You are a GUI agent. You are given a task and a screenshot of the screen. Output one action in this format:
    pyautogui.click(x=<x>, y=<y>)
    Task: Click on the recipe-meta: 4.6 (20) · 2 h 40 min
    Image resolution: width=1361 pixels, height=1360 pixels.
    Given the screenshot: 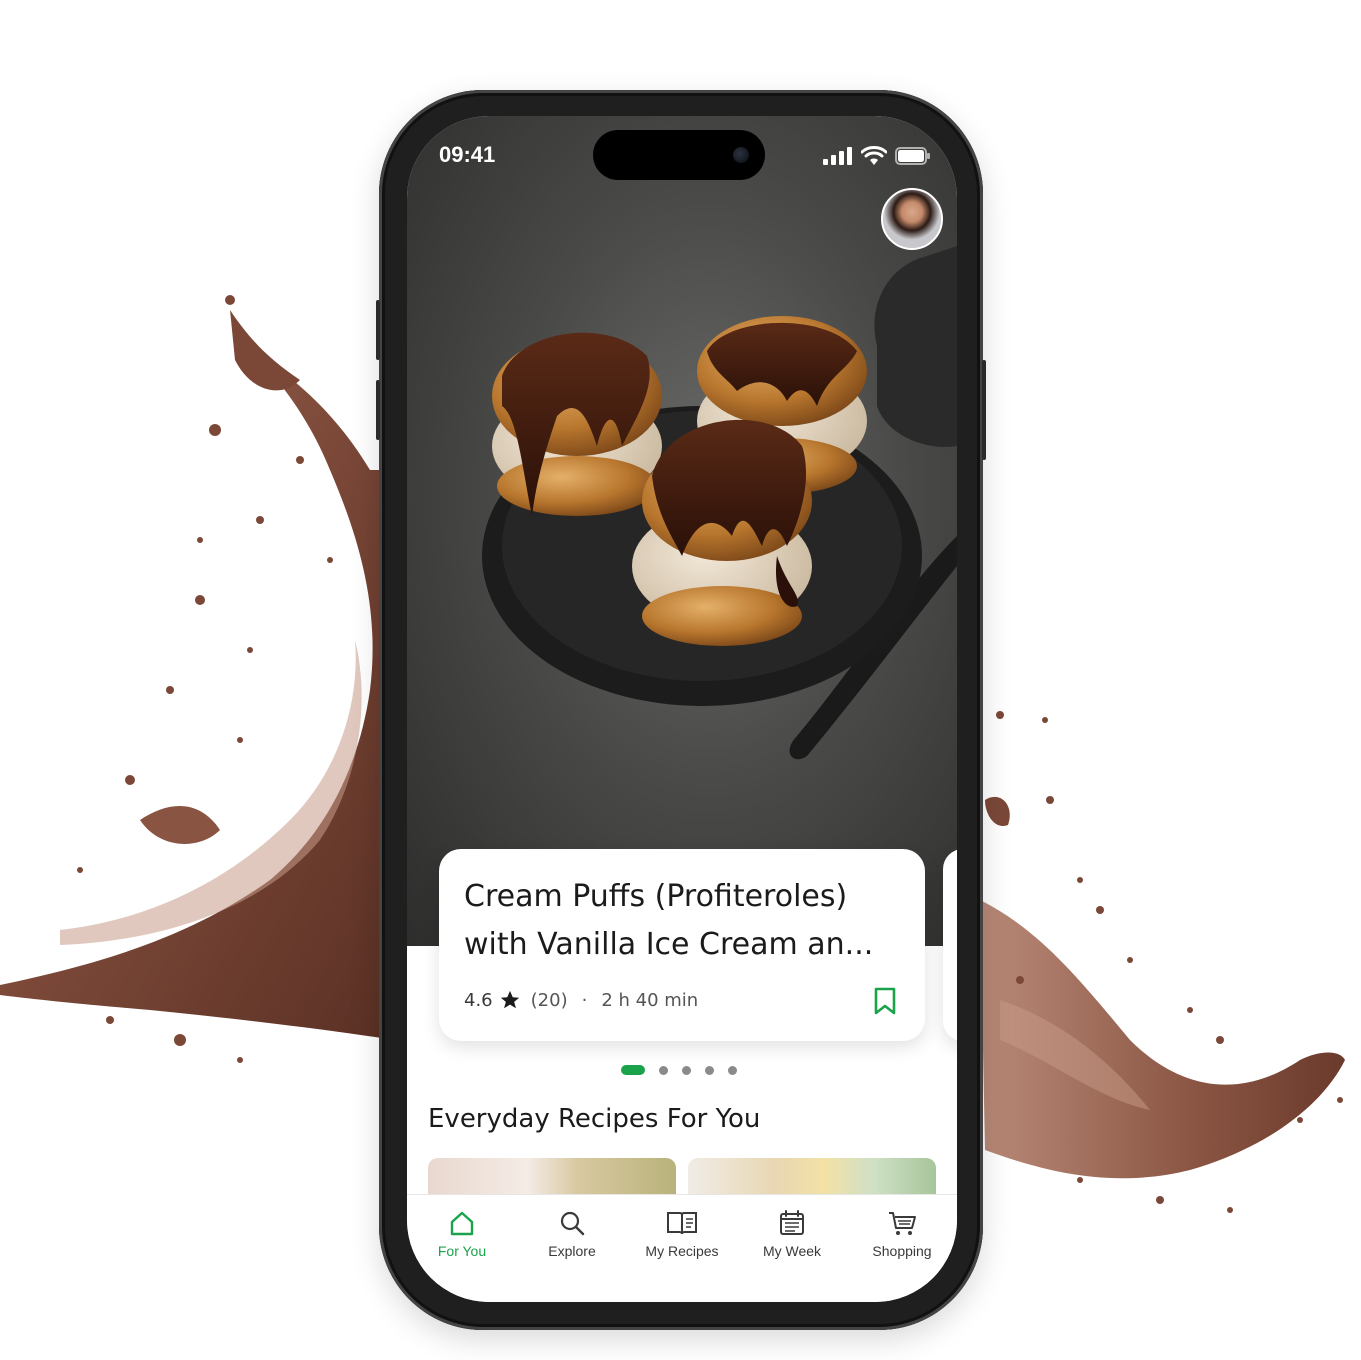 What is the action you would take?
    pyautogui.click(x=581, y=1000)
    